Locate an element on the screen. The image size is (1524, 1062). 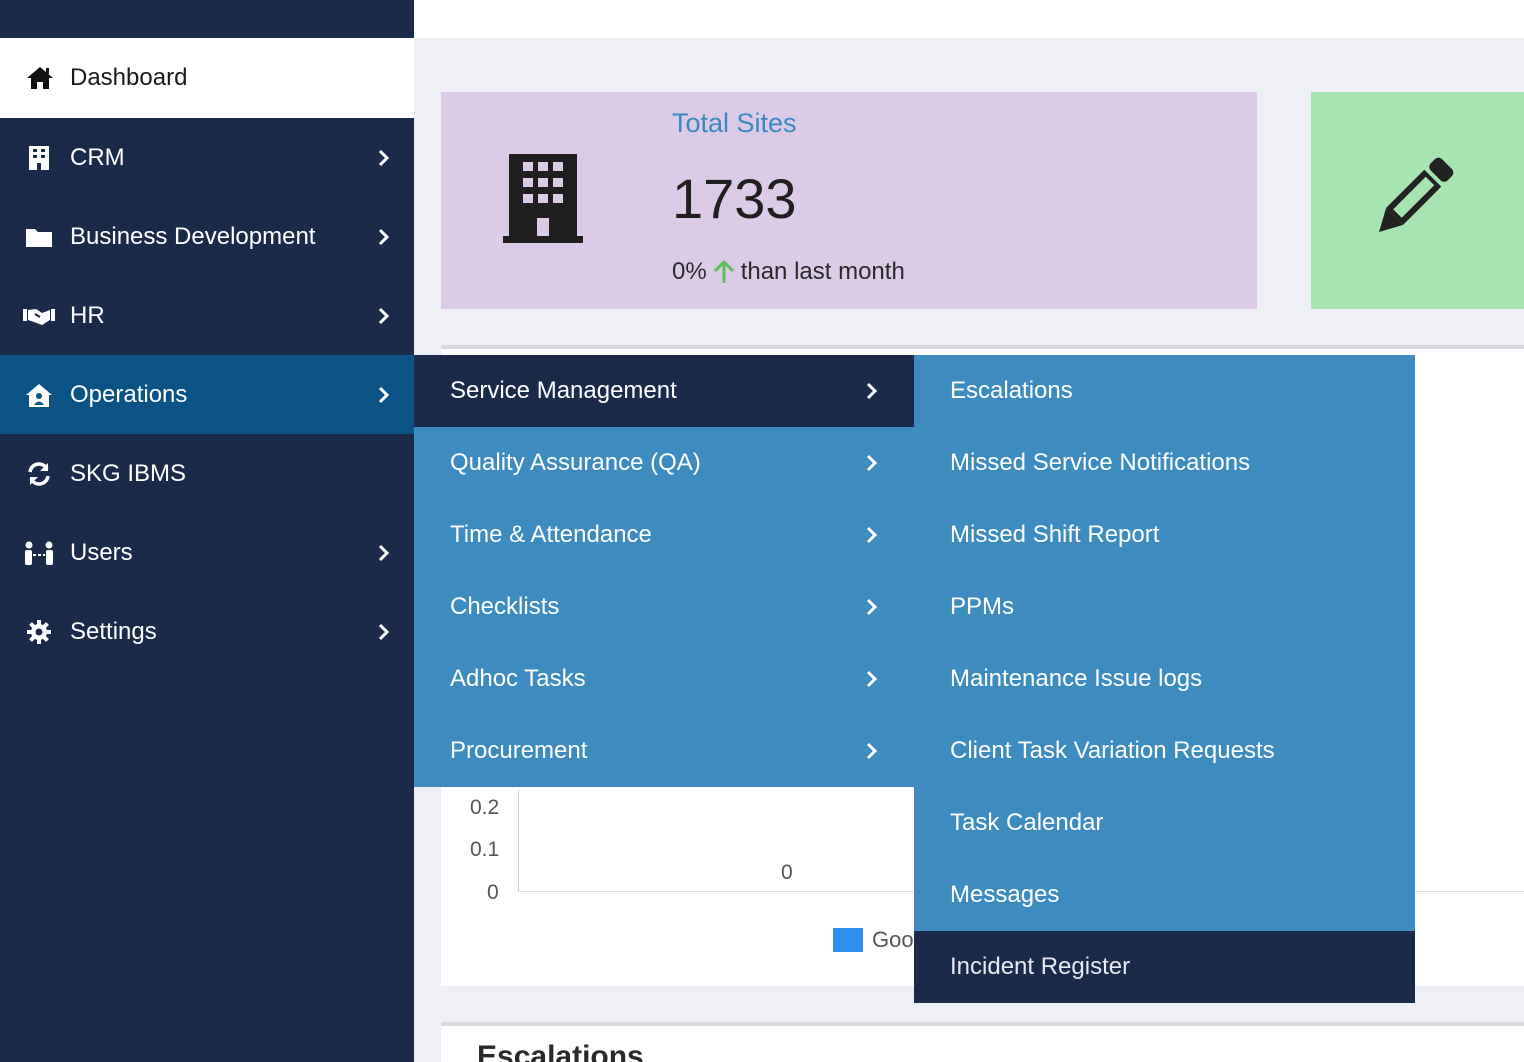
sidebar-item-label: CRM is located at coordinates (97, 157).